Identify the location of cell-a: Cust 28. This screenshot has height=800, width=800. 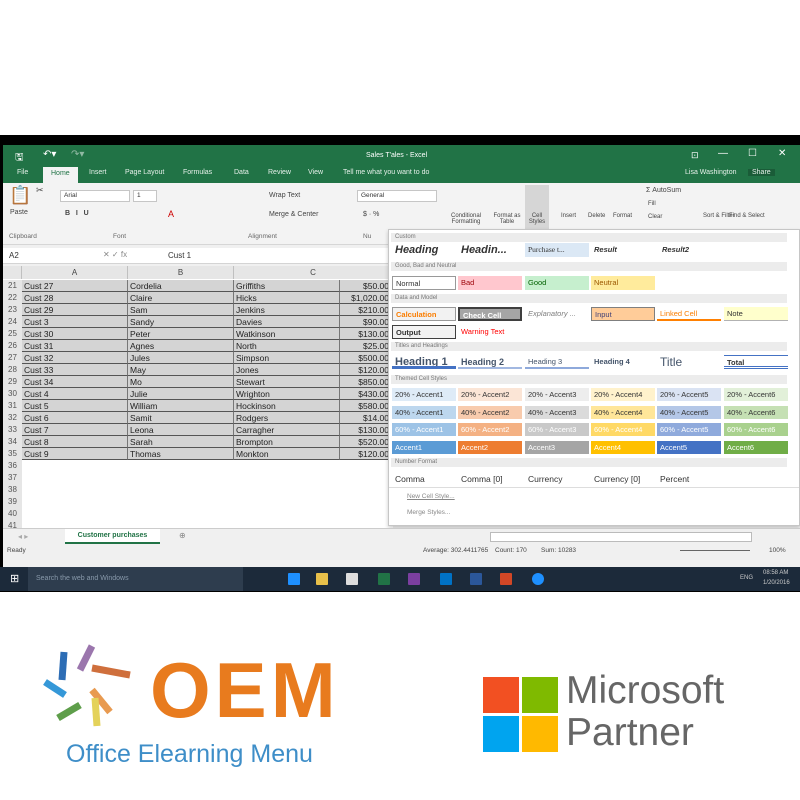
(75, 298).